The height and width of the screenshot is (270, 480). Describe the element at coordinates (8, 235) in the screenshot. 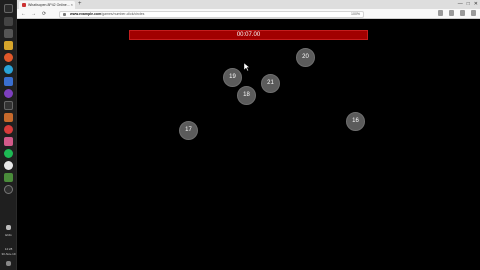

I see `language-indicator: ENG` at that location.